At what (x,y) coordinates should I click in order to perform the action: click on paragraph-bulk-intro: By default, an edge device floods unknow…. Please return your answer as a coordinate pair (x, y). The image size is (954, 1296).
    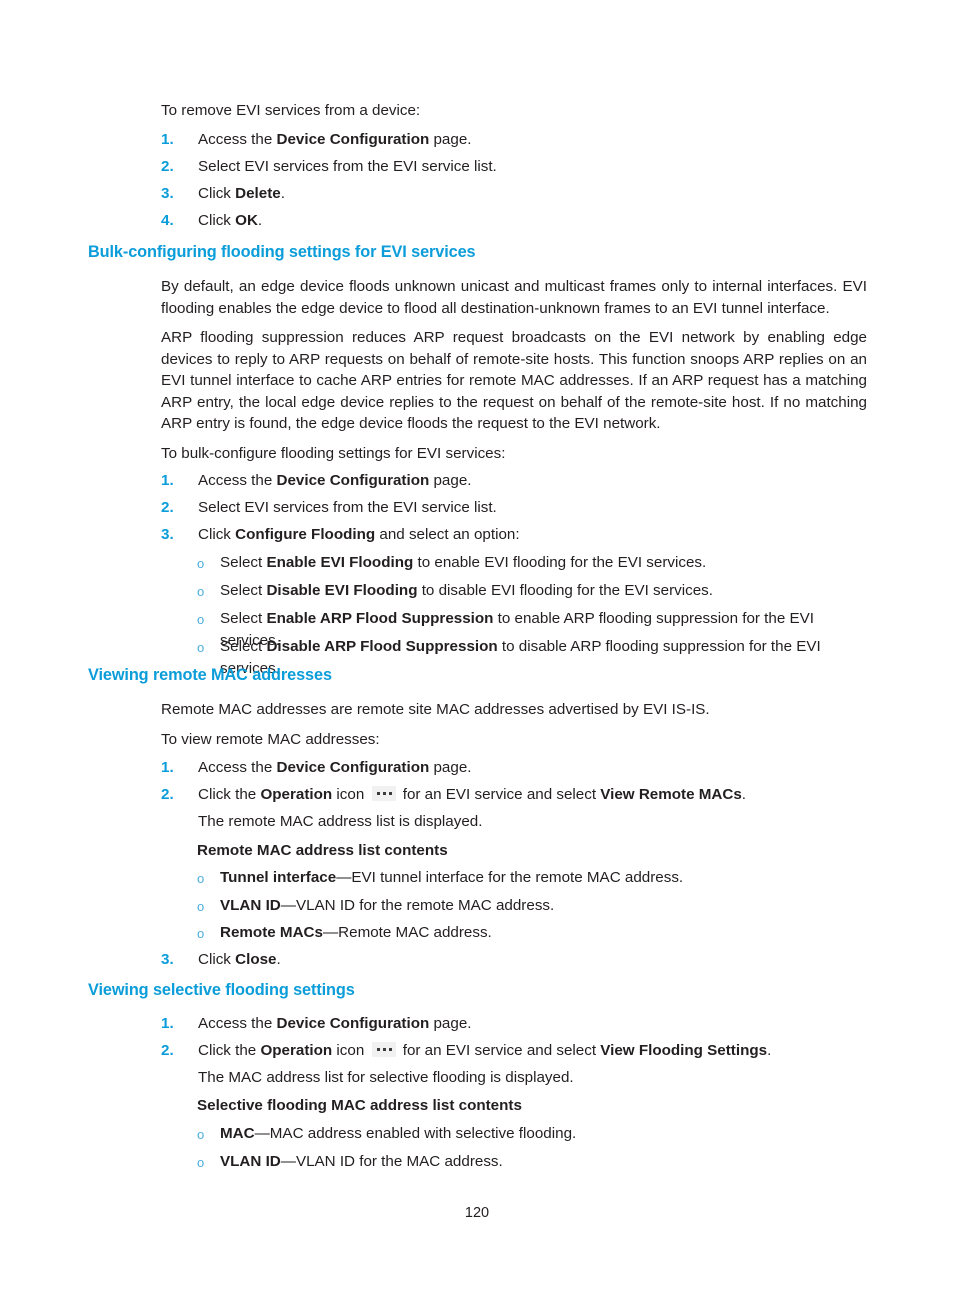
    Looking at the image, I should click on (514, 297).